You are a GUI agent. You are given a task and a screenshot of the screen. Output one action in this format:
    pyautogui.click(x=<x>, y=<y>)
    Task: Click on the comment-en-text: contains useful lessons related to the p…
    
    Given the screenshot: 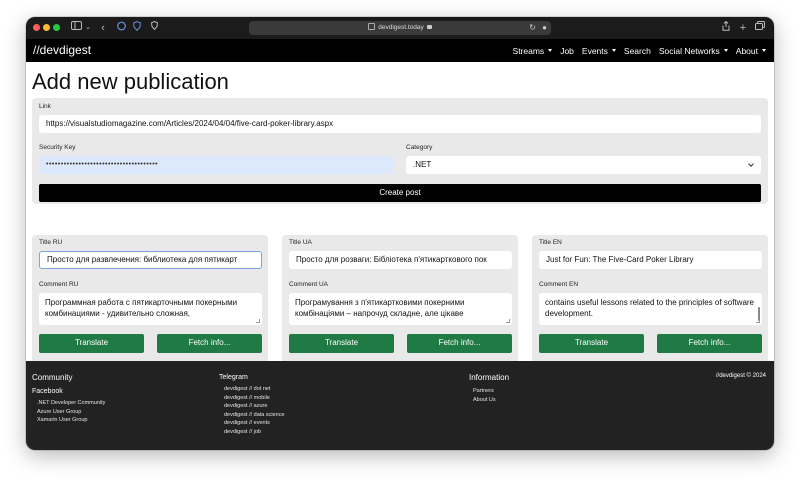 What is the action you would take?
    pyautogui.click(x=650, y=308)
    